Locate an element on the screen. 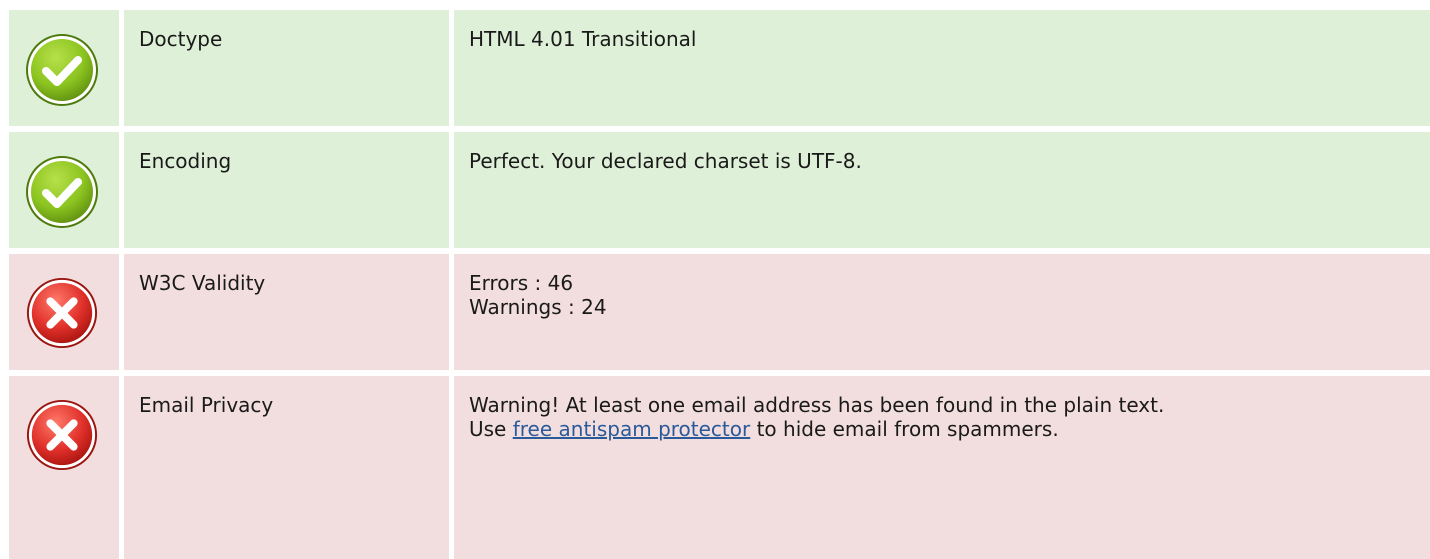 This screenshot has height=559, width=1430. antispam-protector-link: free antispam protector is located at coordinates (632, 429).